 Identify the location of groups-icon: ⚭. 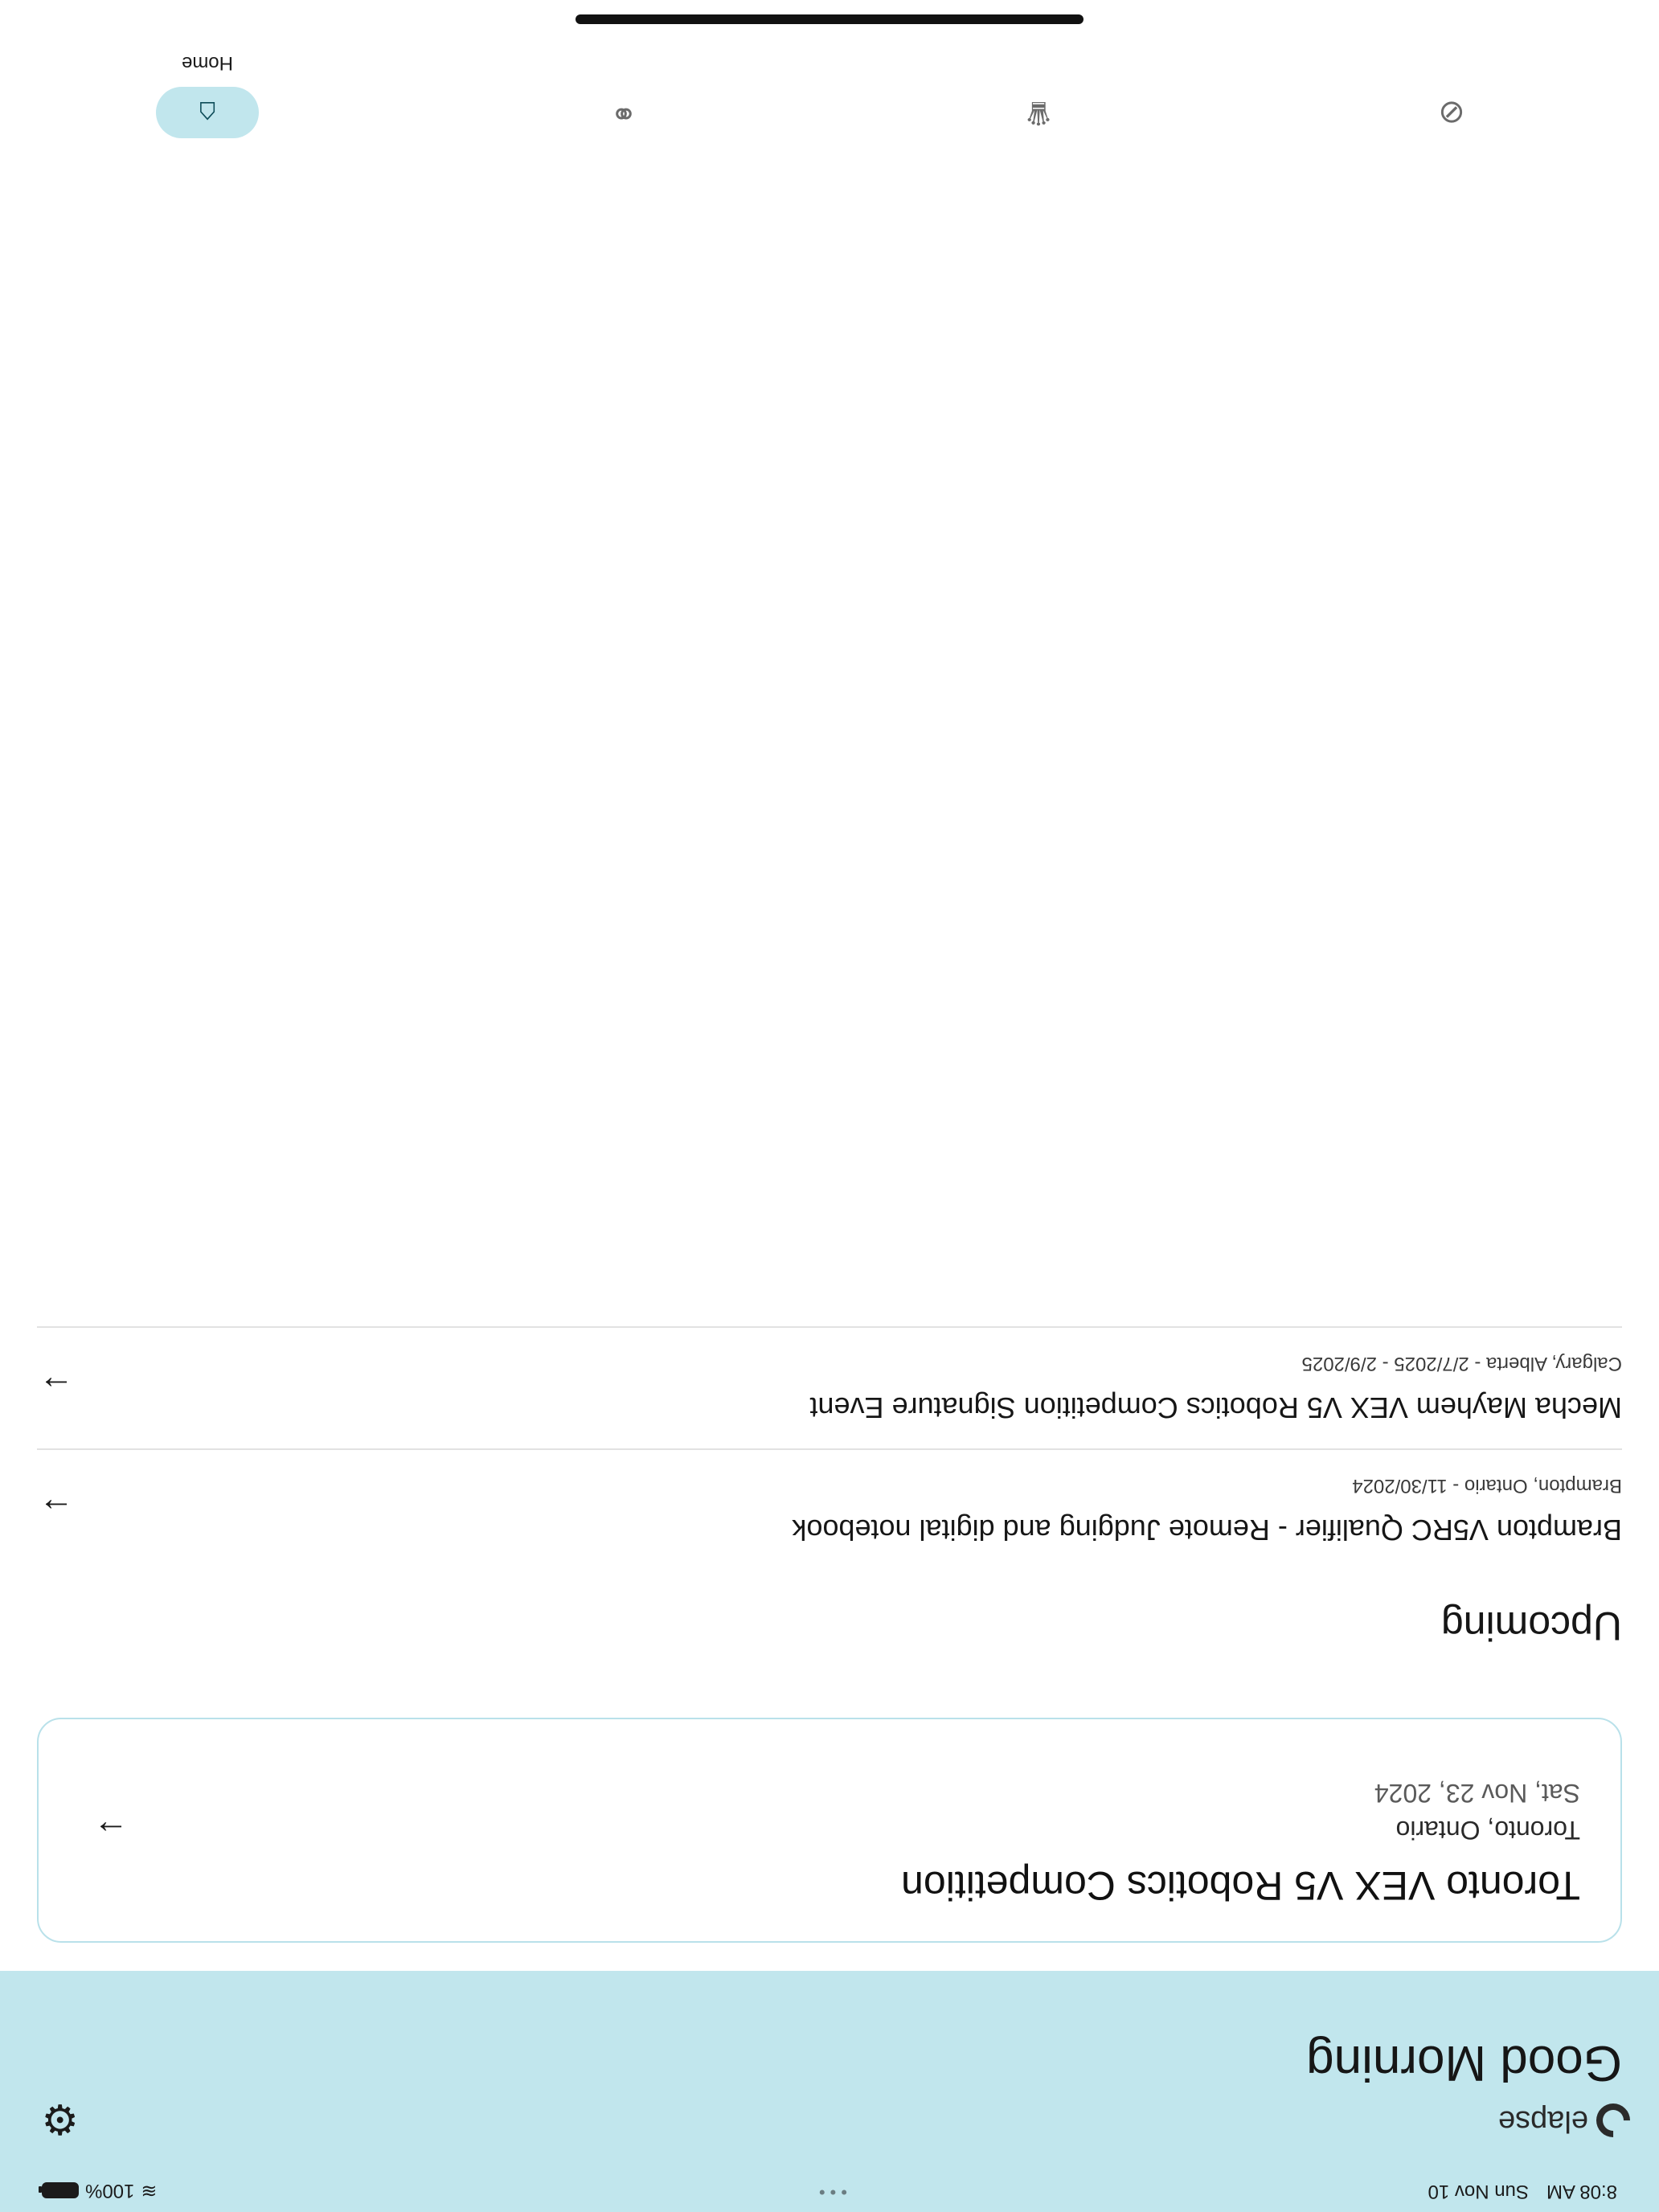
(623, 112).